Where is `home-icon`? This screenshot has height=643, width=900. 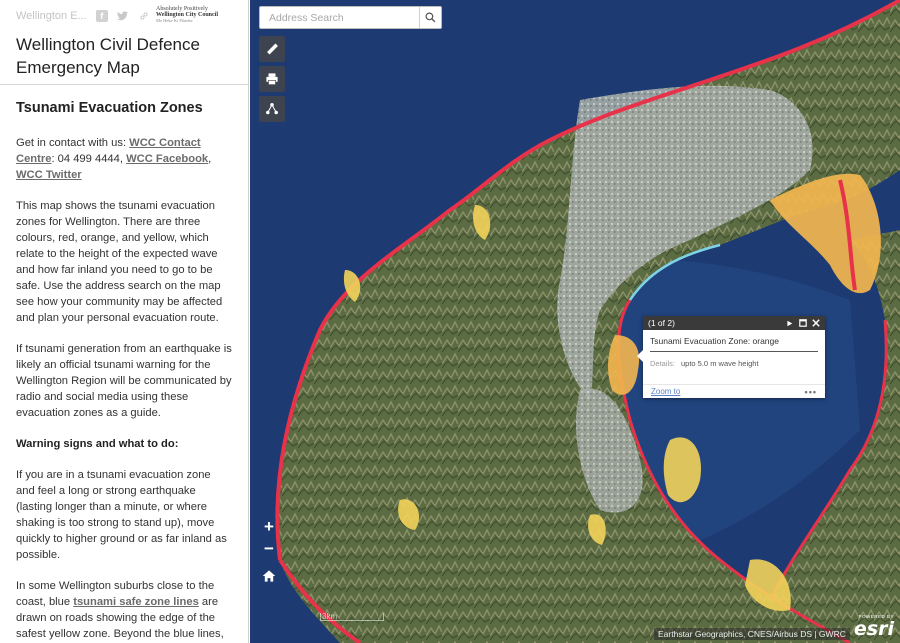
home-icon is located at coordinates (269, 576).